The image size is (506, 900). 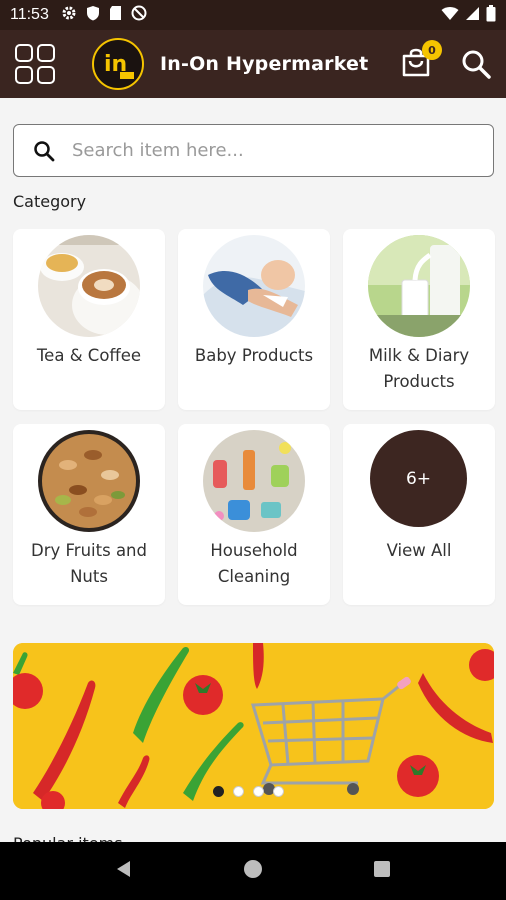 I want to click on category-label-line: Cleaning, so click(x=254, y=576).